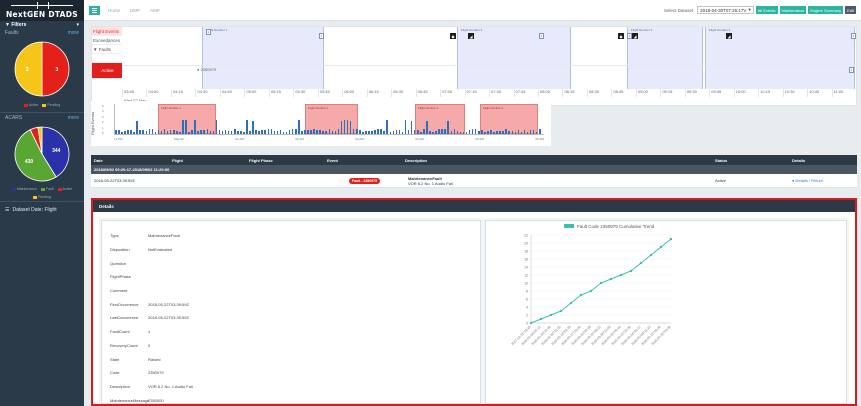 This screenshot has height=406, width=861. Describe the element at coordinates (810, 180) in the screenshot. I see `details-link-text: Details / Return` at that location.